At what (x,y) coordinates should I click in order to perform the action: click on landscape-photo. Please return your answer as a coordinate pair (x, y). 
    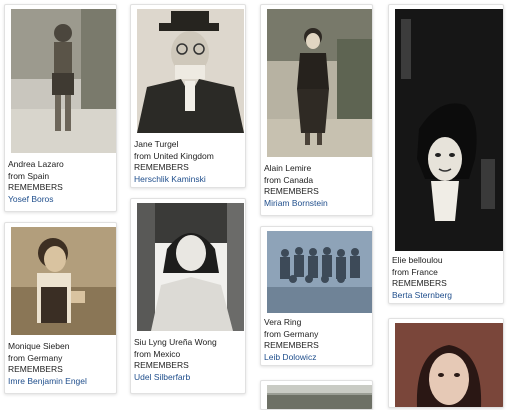
    Looking at the image, I should click on (319, 397).